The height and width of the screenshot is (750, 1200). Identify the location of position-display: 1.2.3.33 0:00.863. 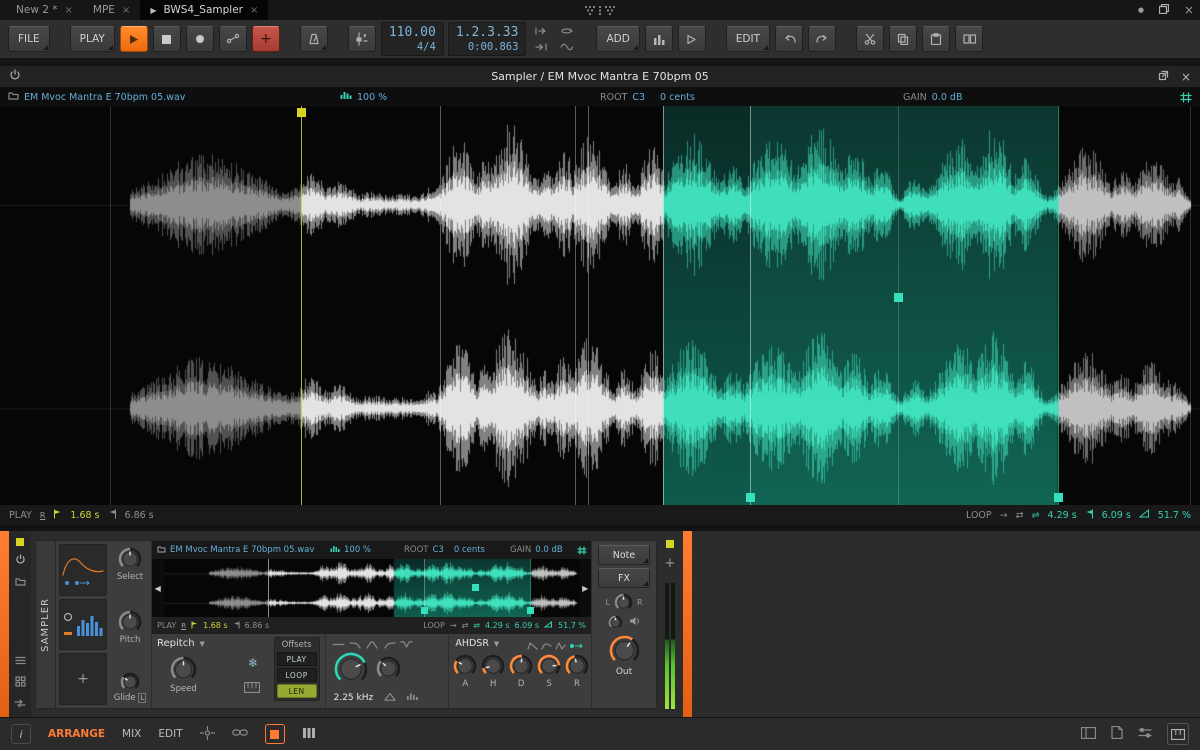
(487, 39).